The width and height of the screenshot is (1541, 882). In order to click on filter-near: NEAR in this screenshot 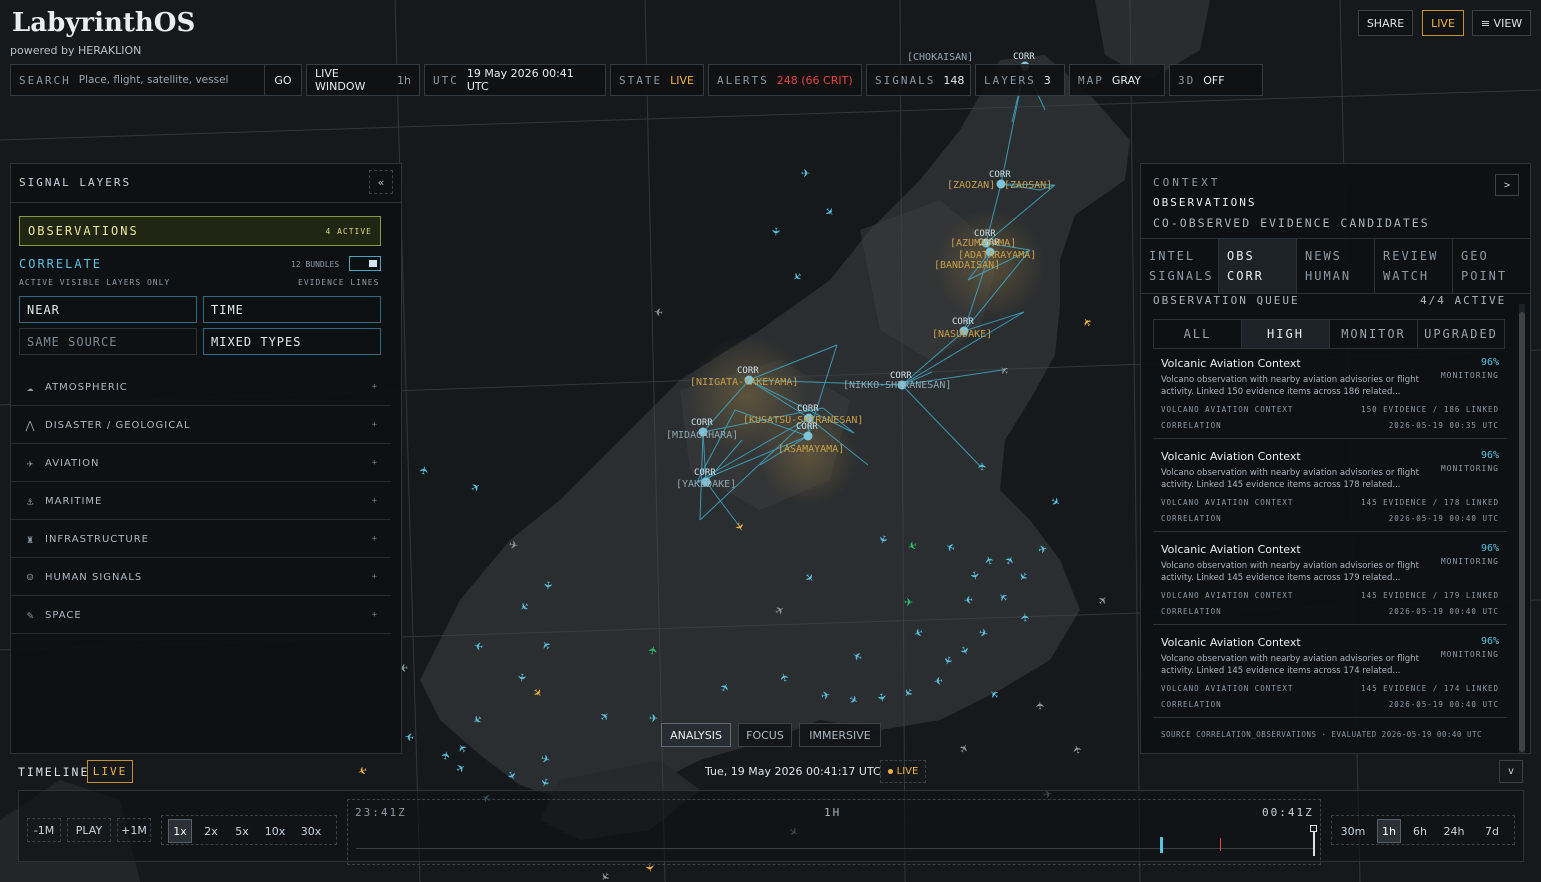, I will do `click(108, 309)`.